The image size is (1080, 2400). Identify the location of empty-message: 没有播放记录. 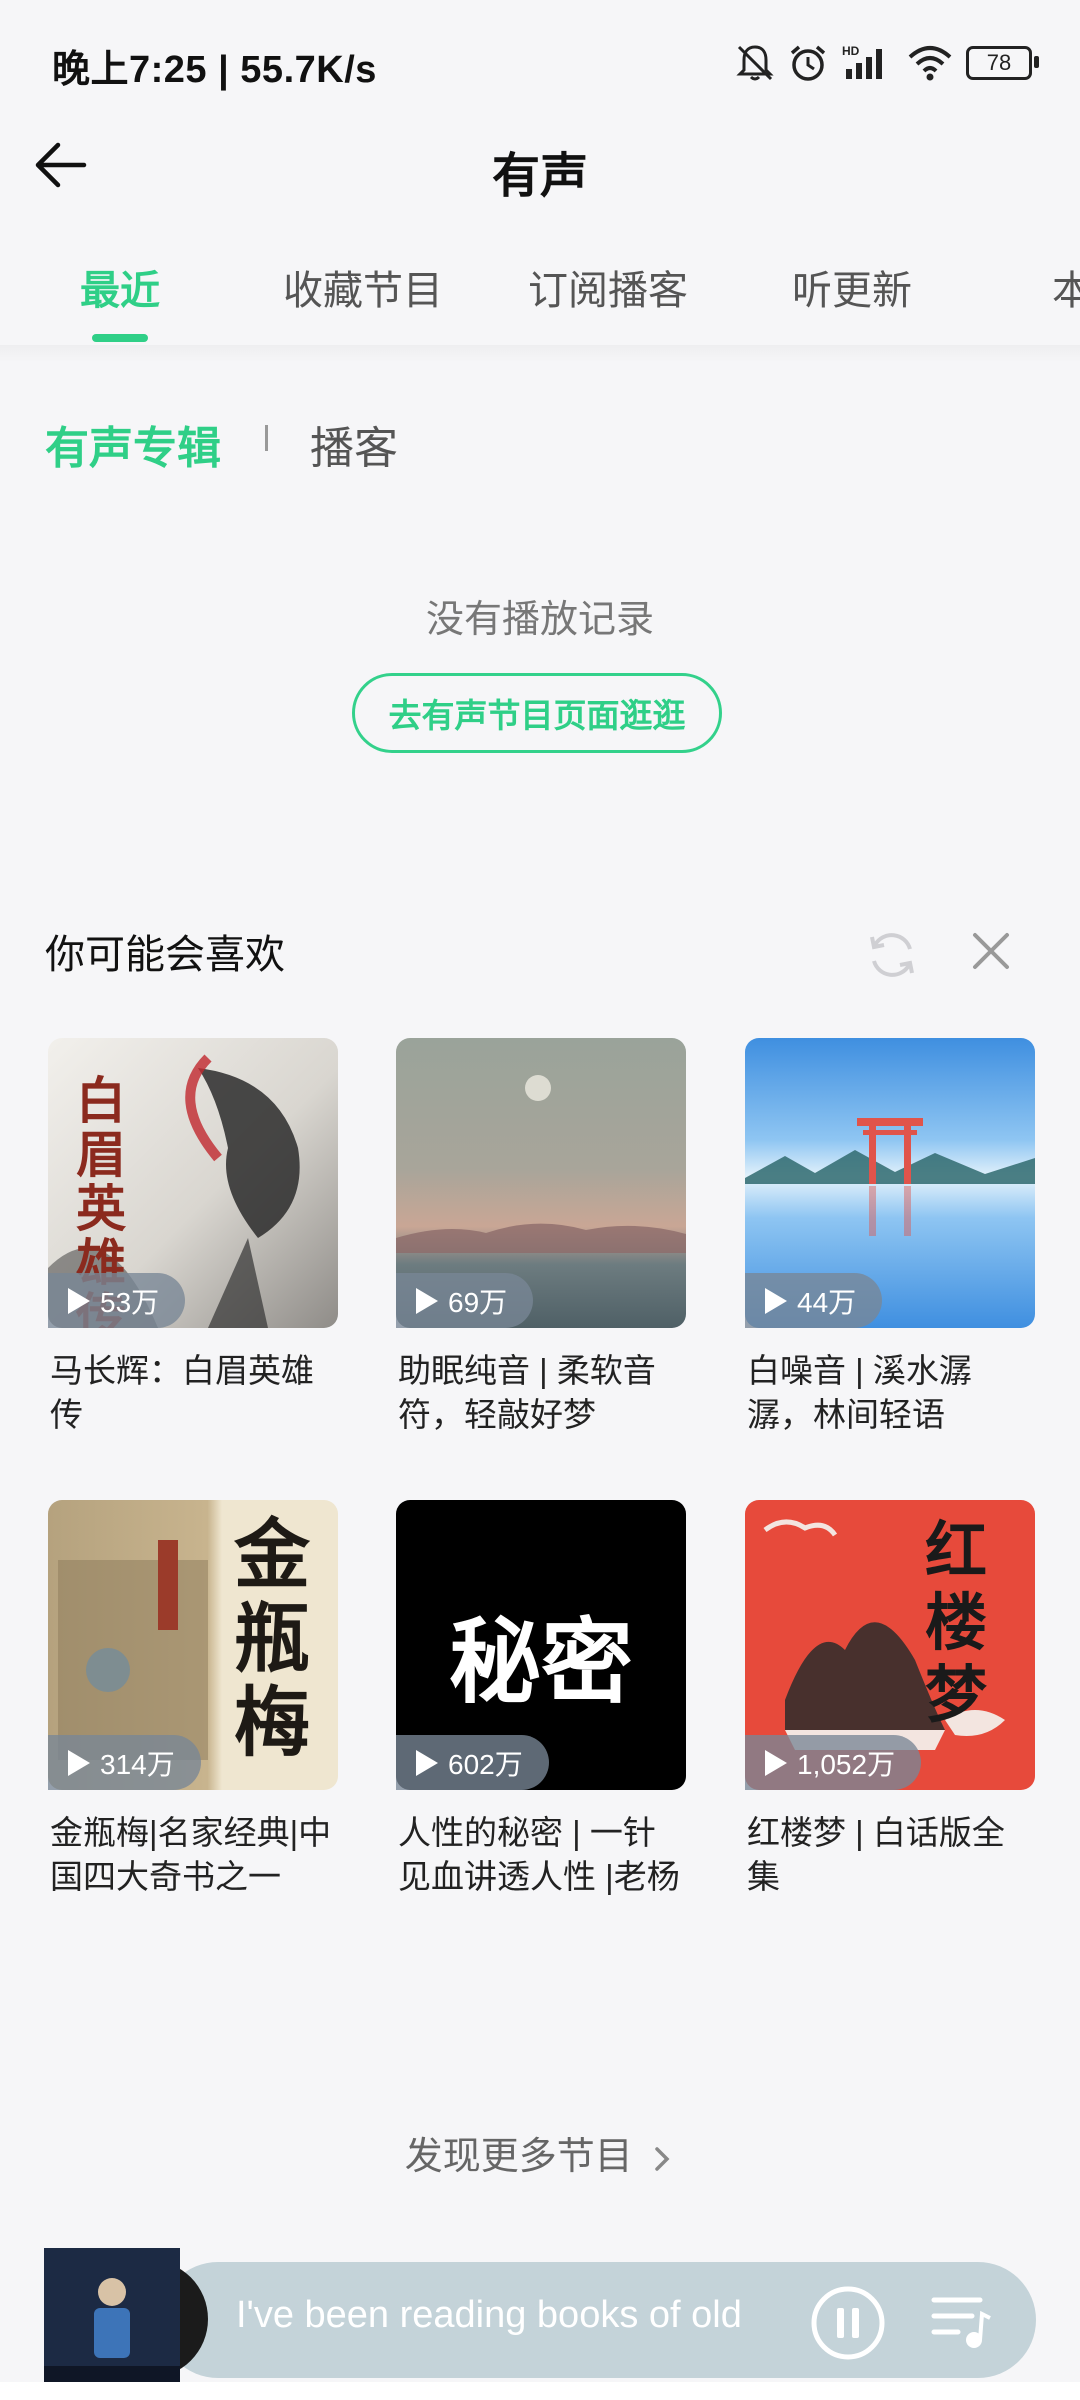
(539, 620).